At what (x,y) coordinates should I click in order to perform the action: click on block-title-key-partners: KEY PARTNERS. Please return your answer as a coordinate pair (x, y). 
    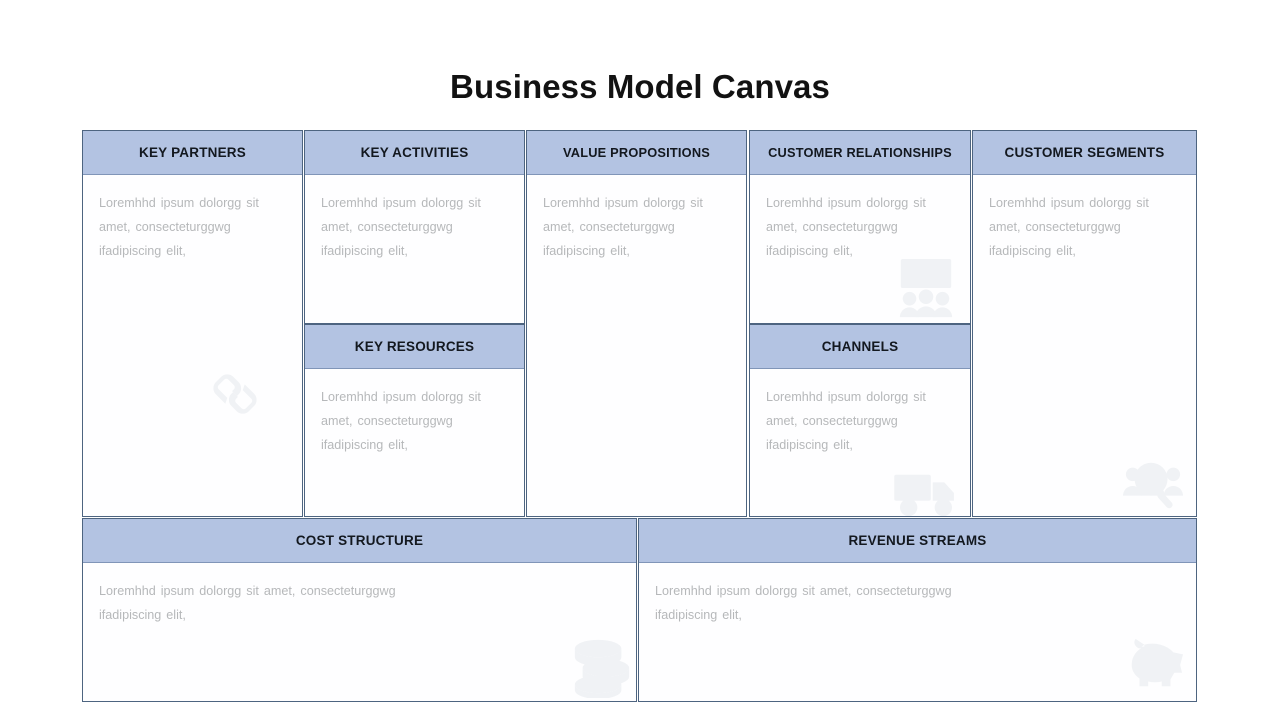
    Looking at the image, I should click on (192, 153).